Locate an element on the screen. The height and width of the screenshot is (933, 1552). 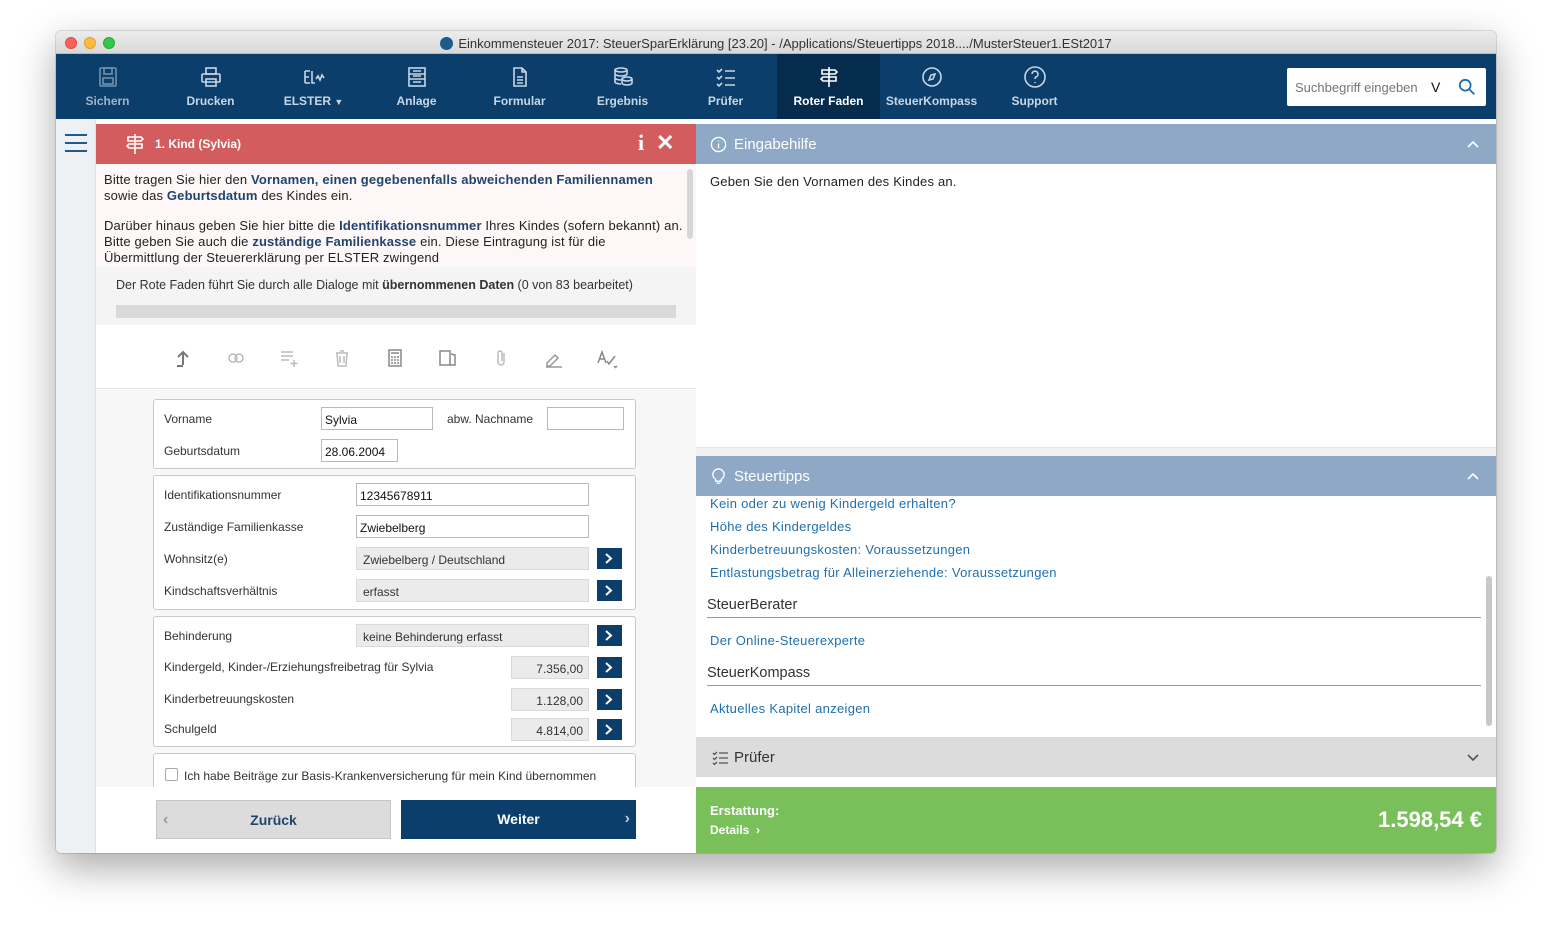
toolbar-anlage-label: Anlage is located at coordinates (416, 101).